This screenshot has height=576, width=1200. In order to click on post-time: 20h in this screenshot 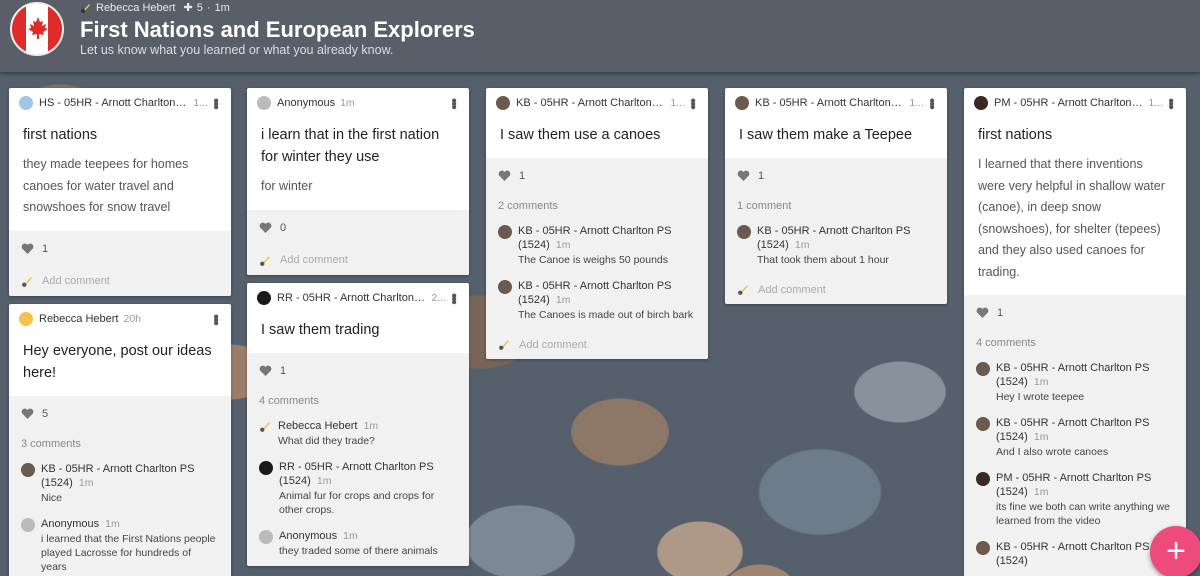, I will do `click(132, 318)`.